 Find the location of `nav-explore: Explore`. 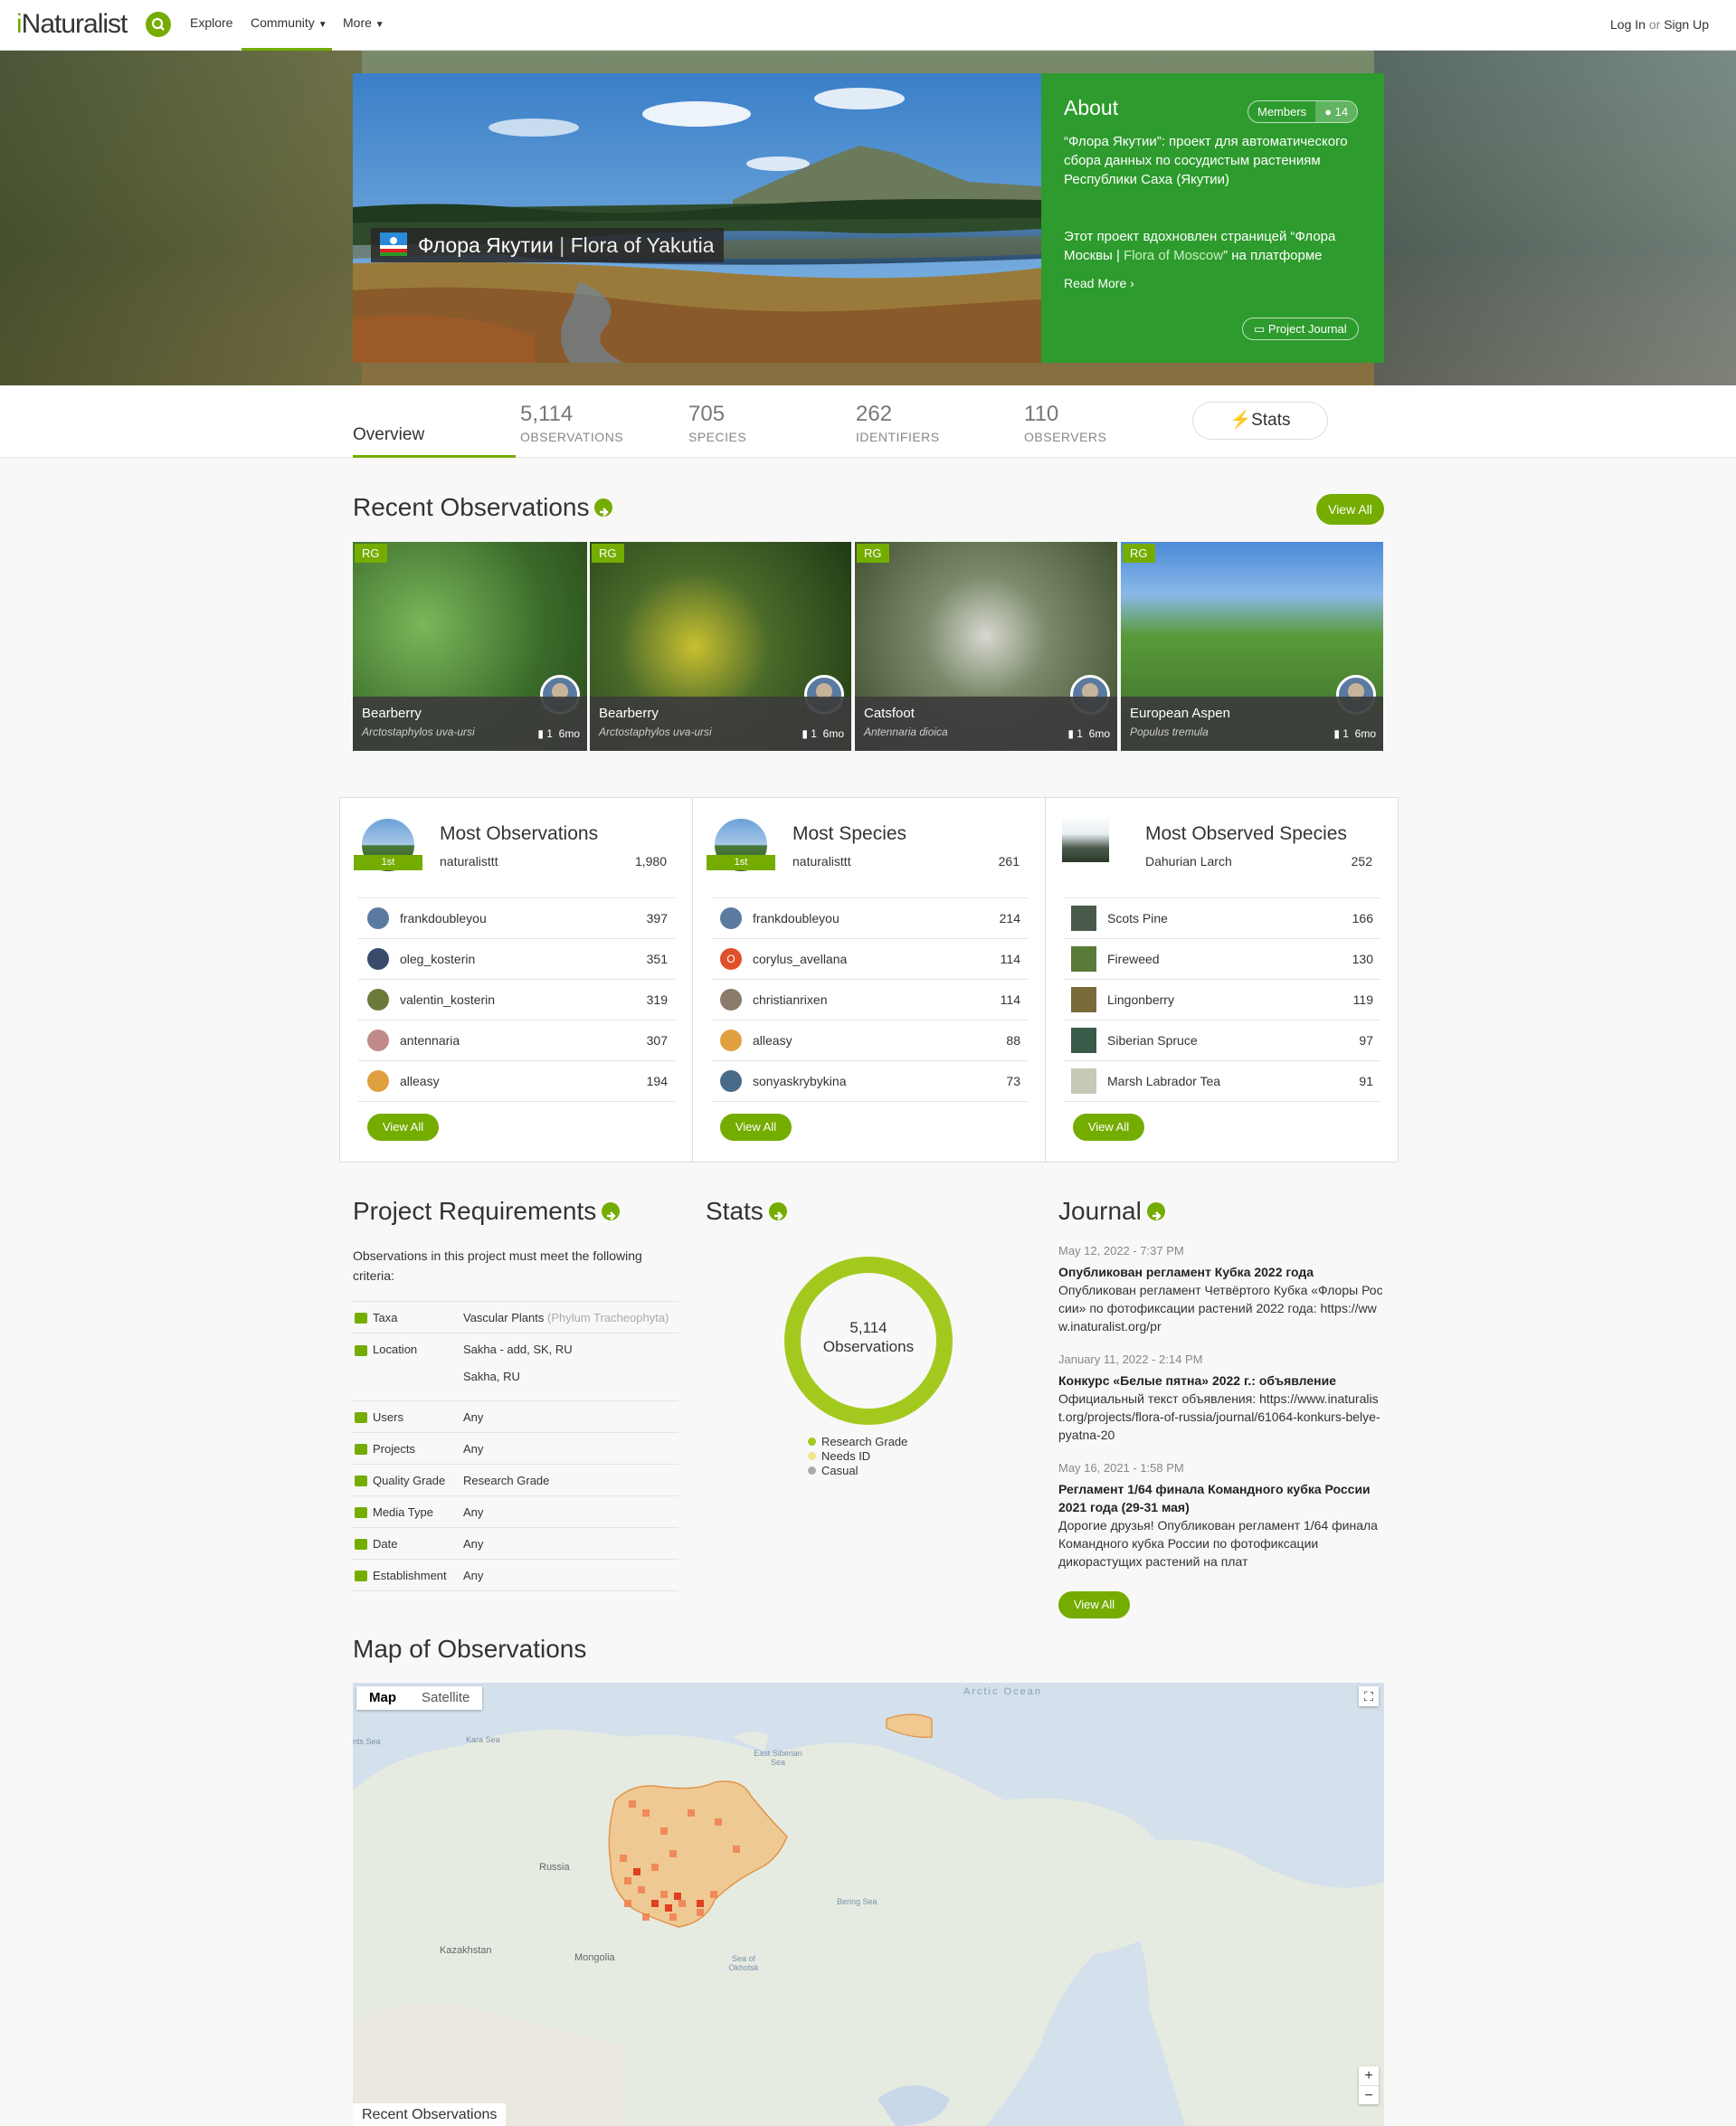

nav-explore: Explore is located at coordinates (211, 22).